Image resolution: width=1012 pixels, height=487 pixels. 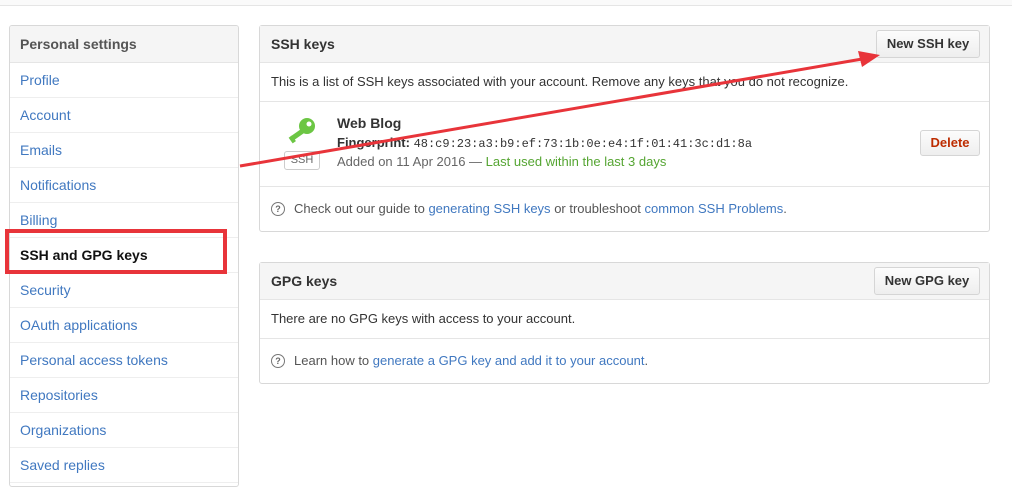 What do you see at coordinates (124, 325) in the screenshot?
I see `sidebar-item-oauth-applications: OAuth applications` at bounding box center [124, 325].